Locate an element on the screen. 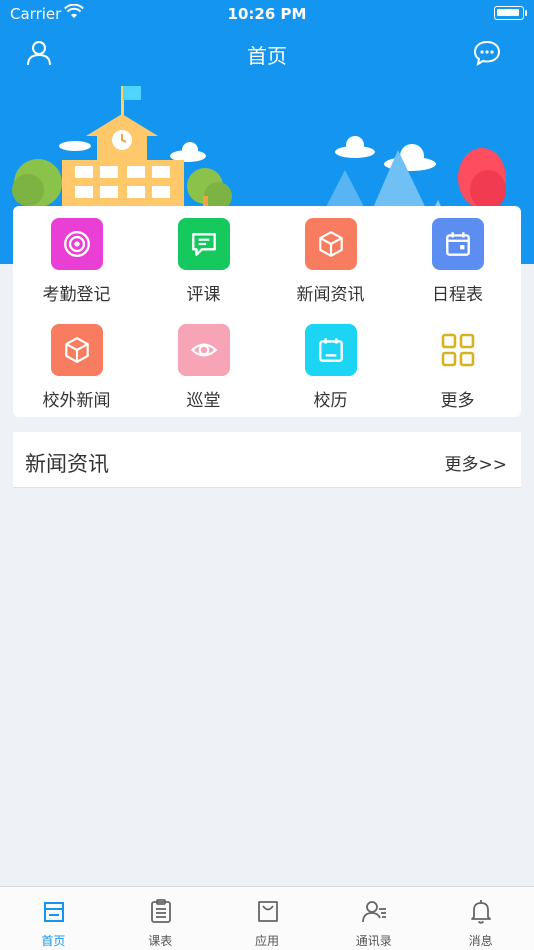 This screenshot has width=534, height=950. quick-item-7: 校历 is located at coordinates (330, 365).